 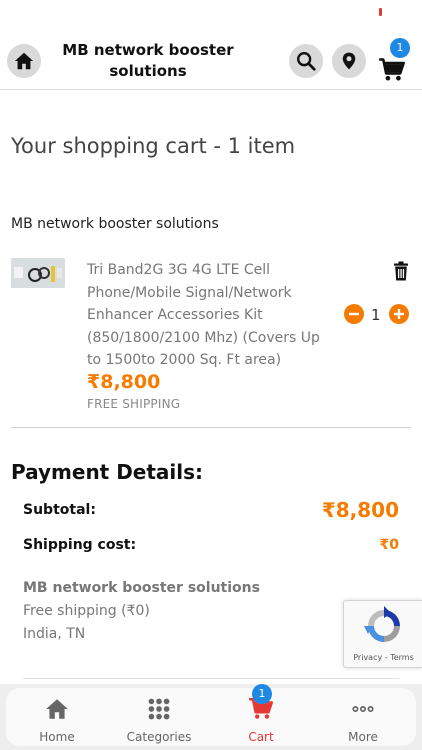 I want to click on bottom-navigation: Home Categories Cart More, so click(x=211, y=717).